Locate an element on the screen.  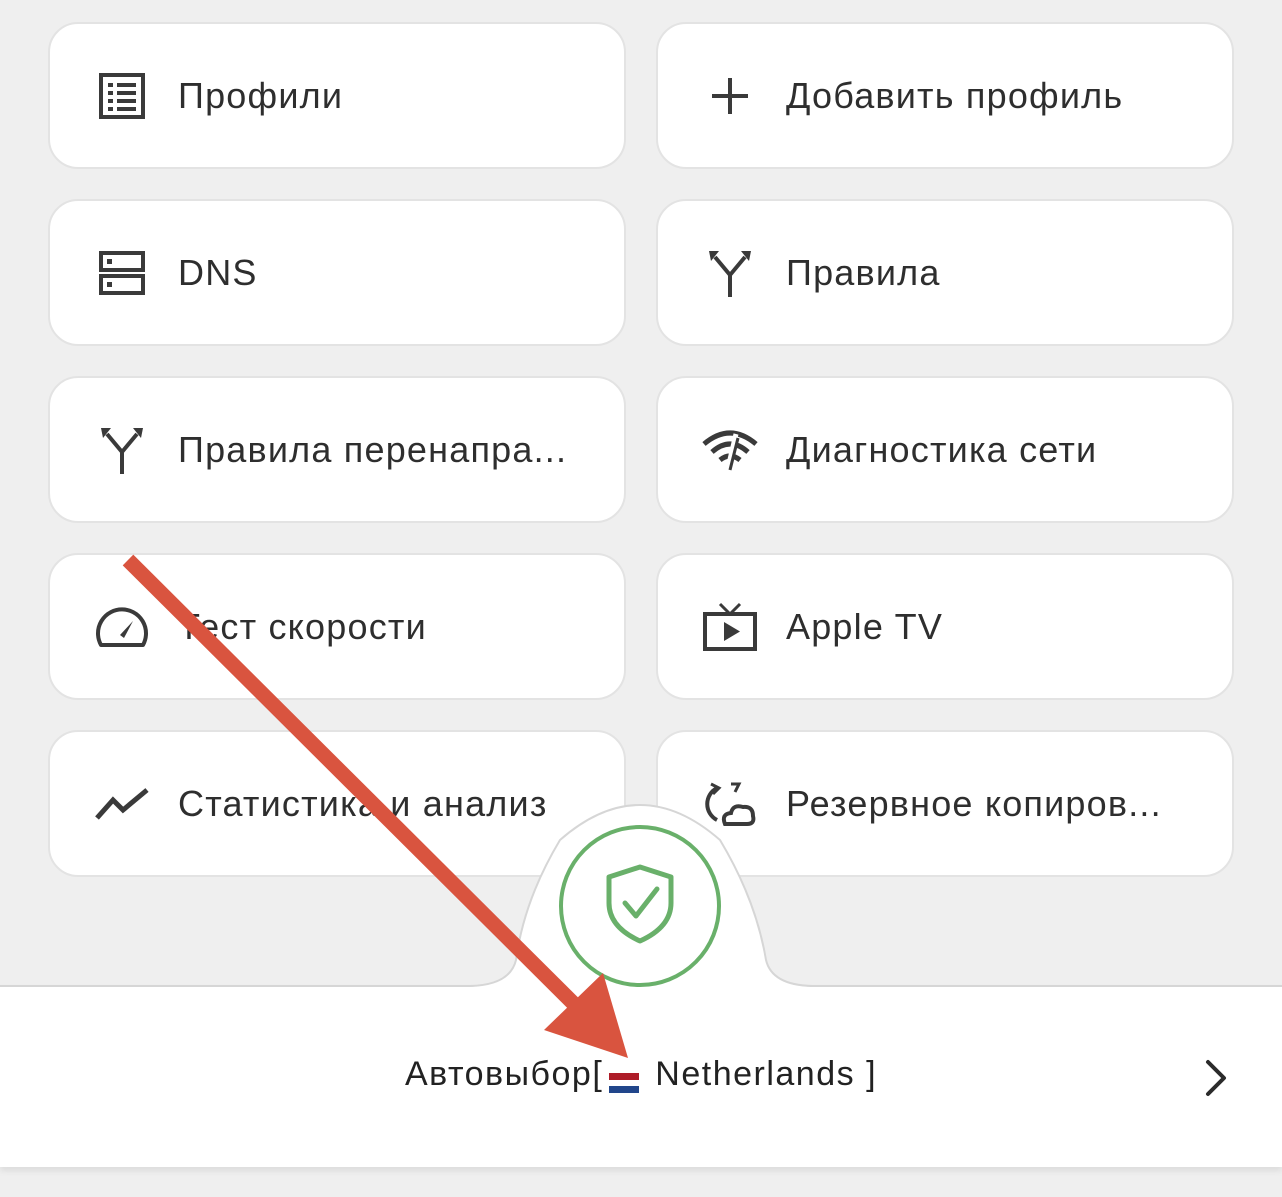
server-name: Netherlands ] is located at coordinates (766, 1074).